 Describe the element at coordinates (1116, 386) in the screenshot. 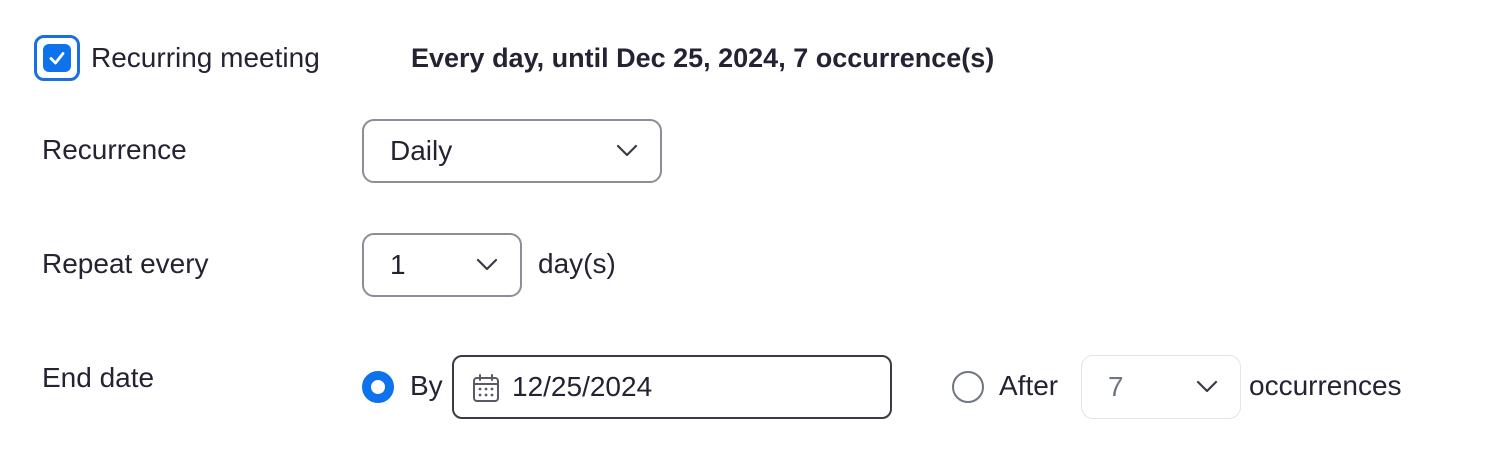

I see `occurrences-selected-value: 7` at that location.